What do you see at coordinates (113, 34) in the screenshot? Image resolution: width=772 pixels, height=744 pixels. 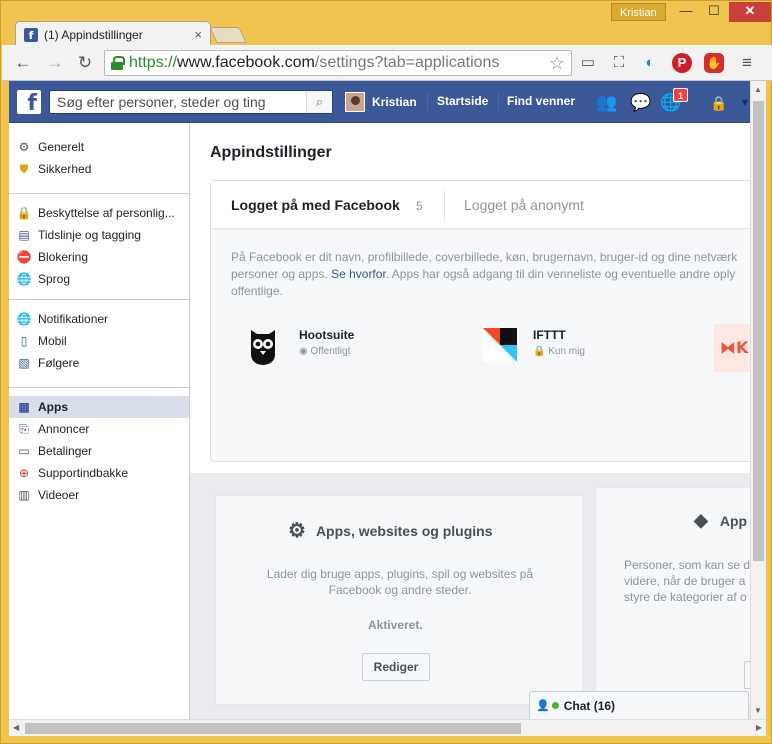 I see `browser-tab: f (1) Appindstillinger ×` at bounding box center [113, 34].